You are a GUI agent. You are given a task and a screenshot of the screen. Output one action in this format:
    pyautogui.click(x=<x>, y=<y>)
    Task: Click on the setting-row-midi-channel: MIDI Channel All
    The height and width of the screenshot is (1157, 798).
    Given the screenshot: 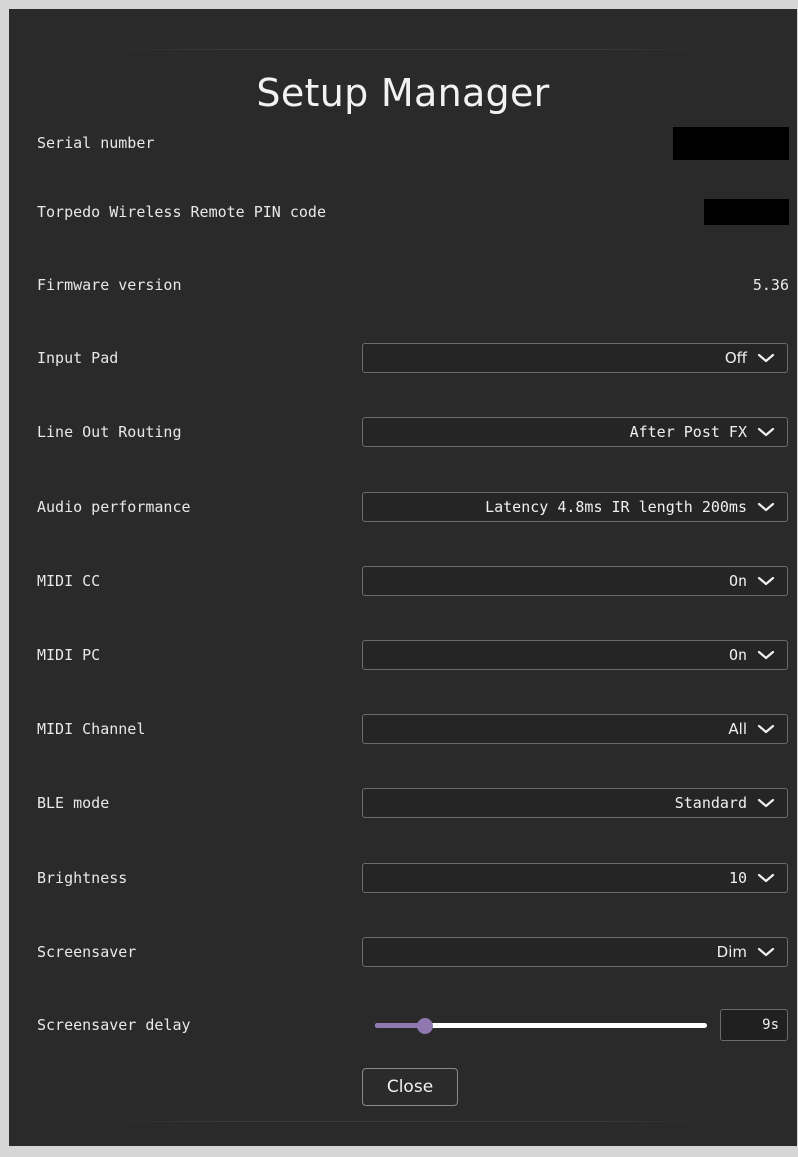 What is the action you would take?
    pyautogui.click(x=403, y=729)
    